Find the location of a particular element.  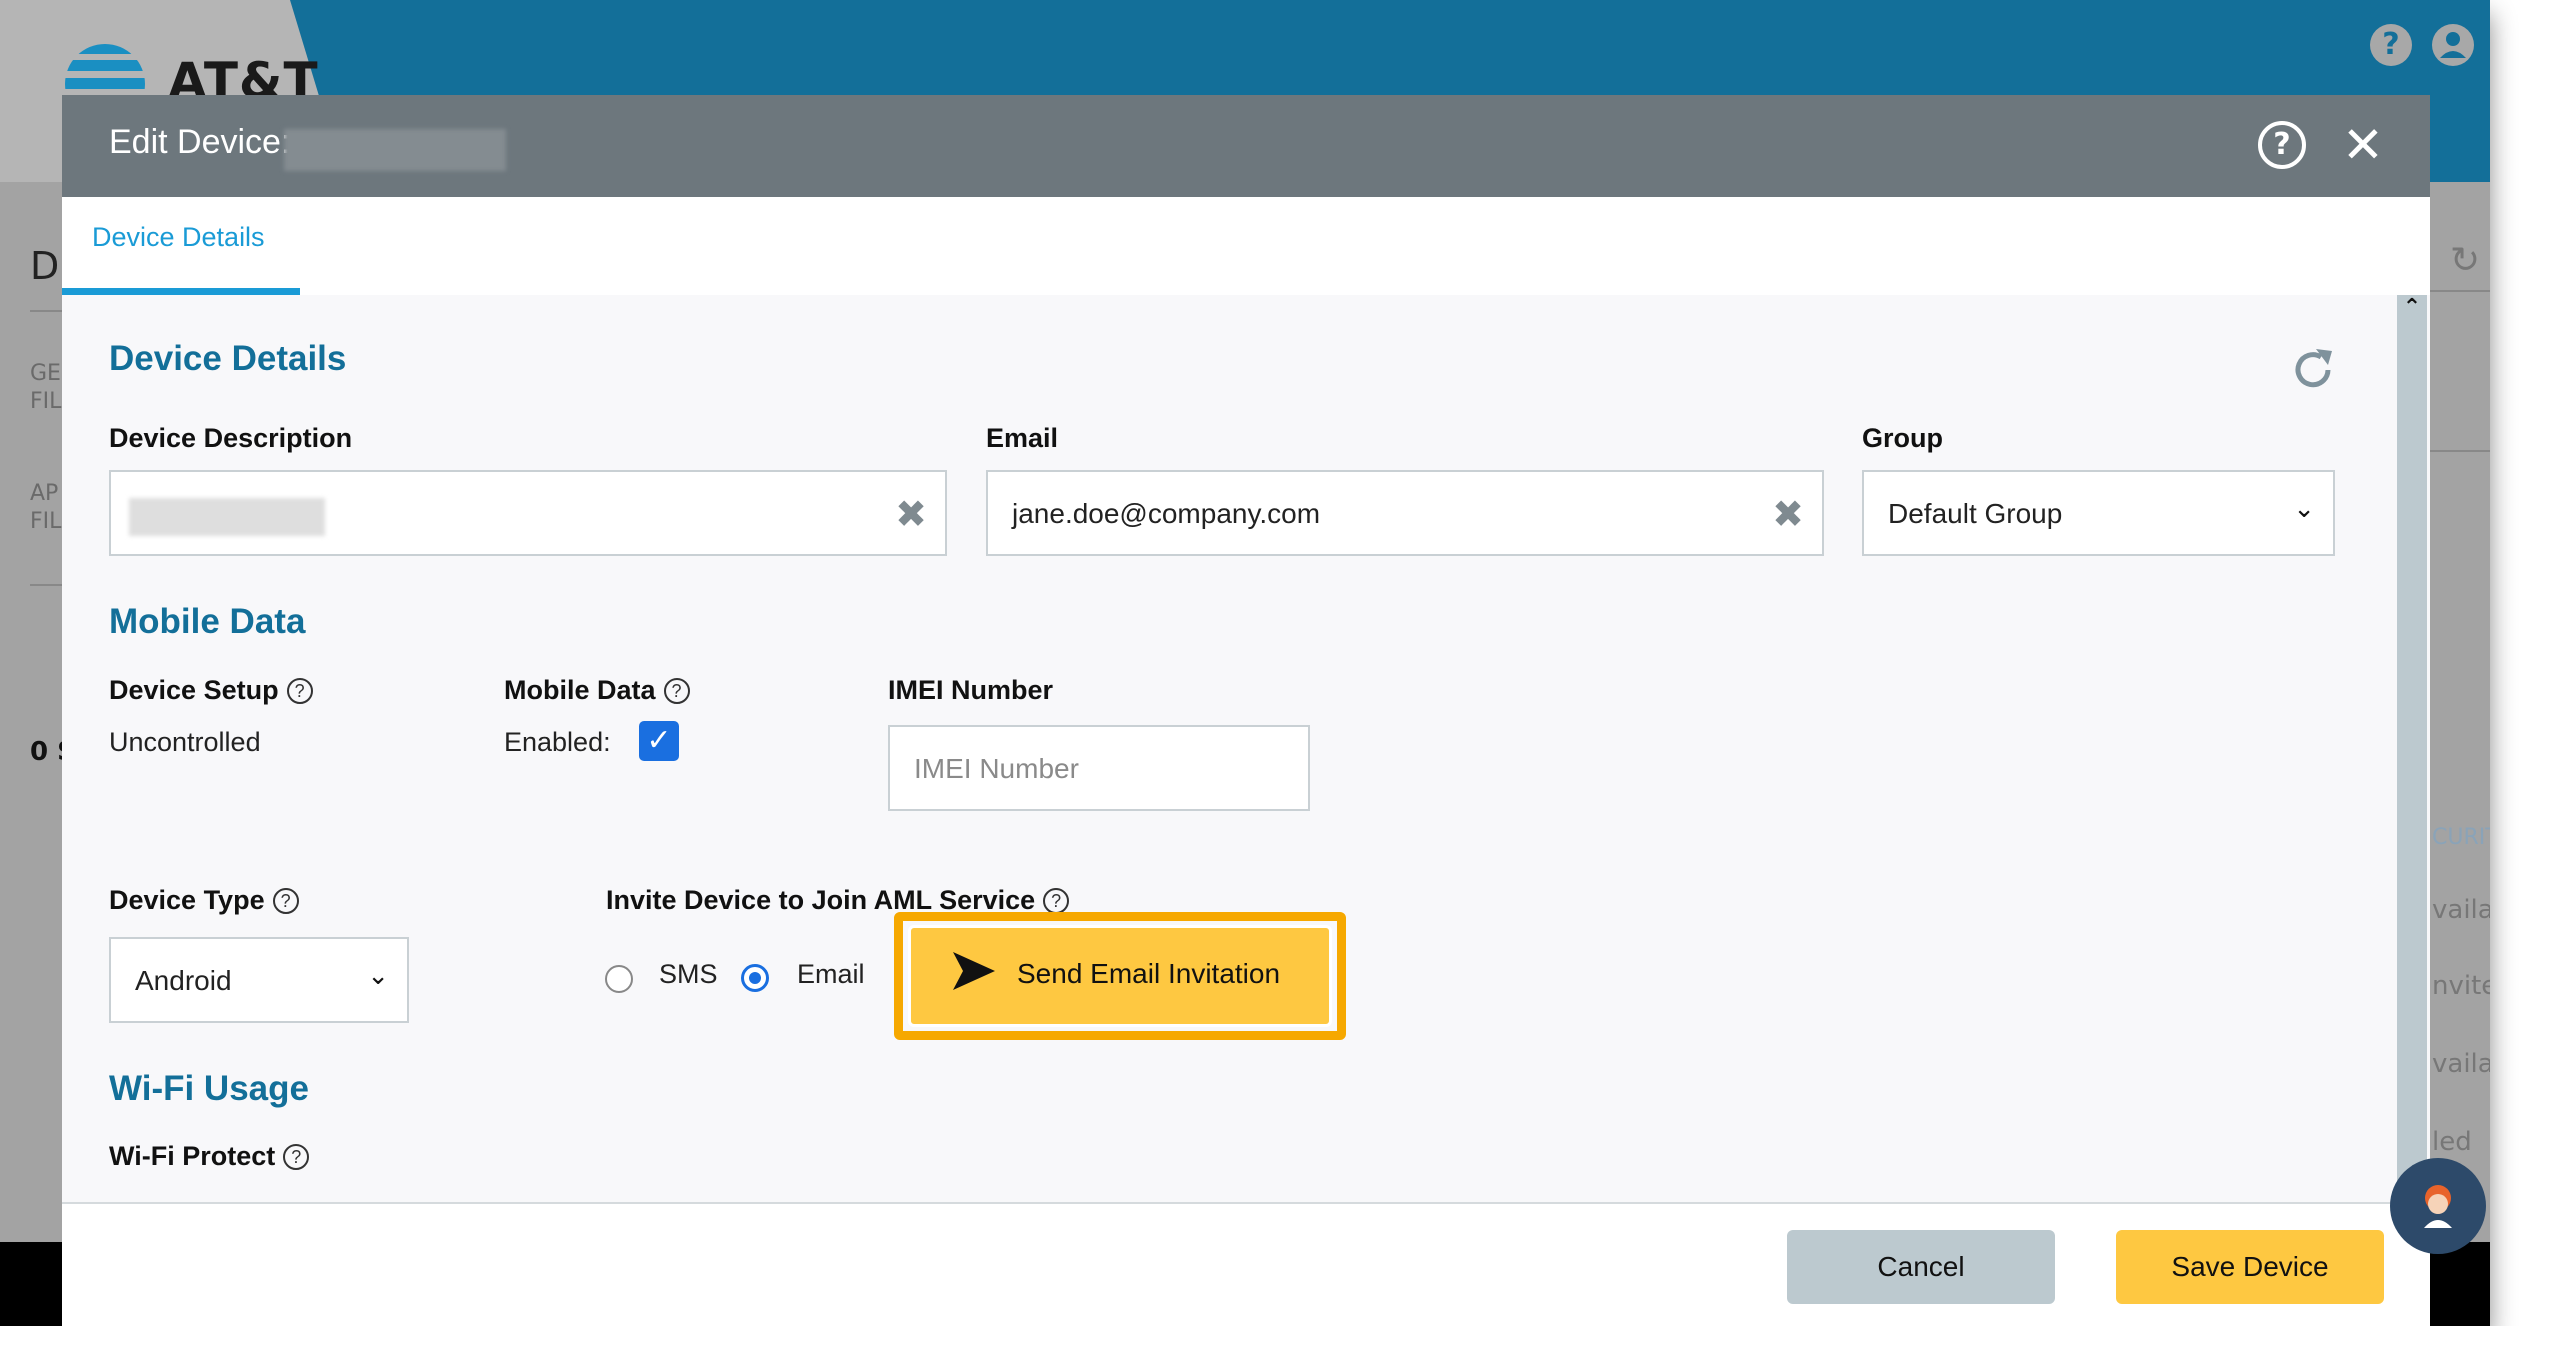

wifi-protect-label: Wi-Fi Protect? is located at coordinates (209, 1156).